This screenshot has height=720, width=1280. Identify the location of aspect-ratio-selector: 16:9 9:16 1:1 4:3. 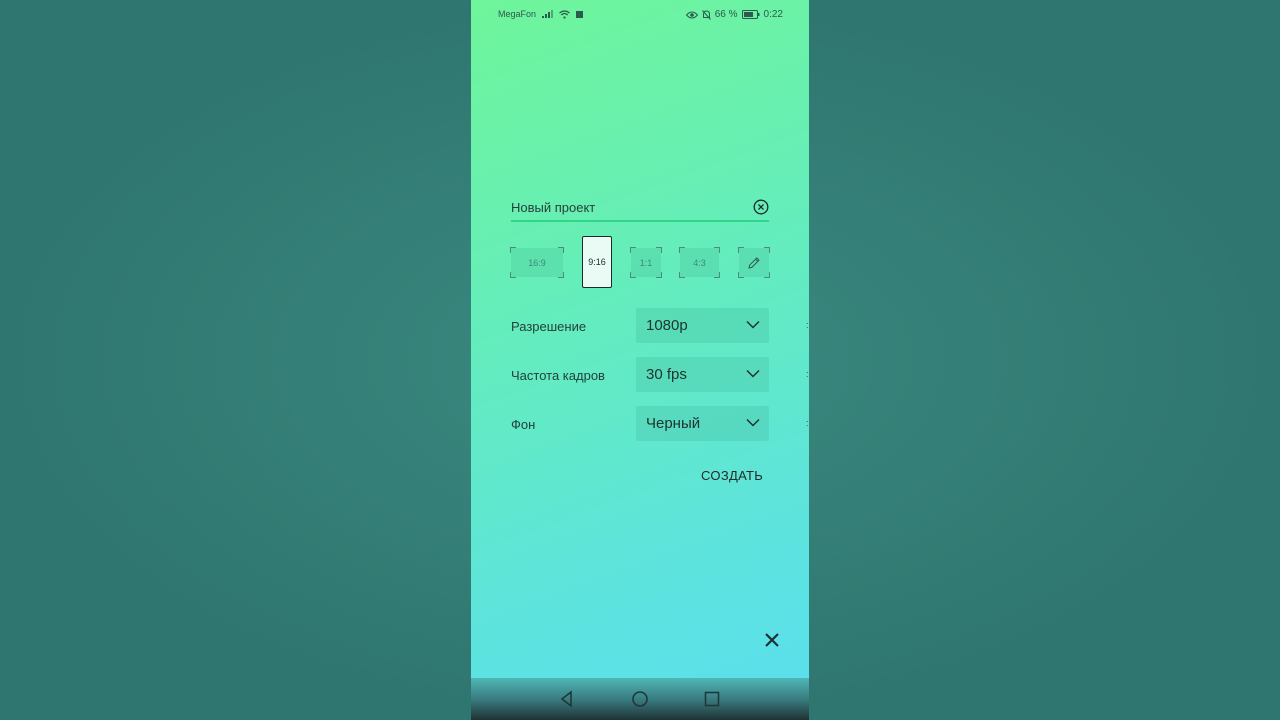
(640, 262).